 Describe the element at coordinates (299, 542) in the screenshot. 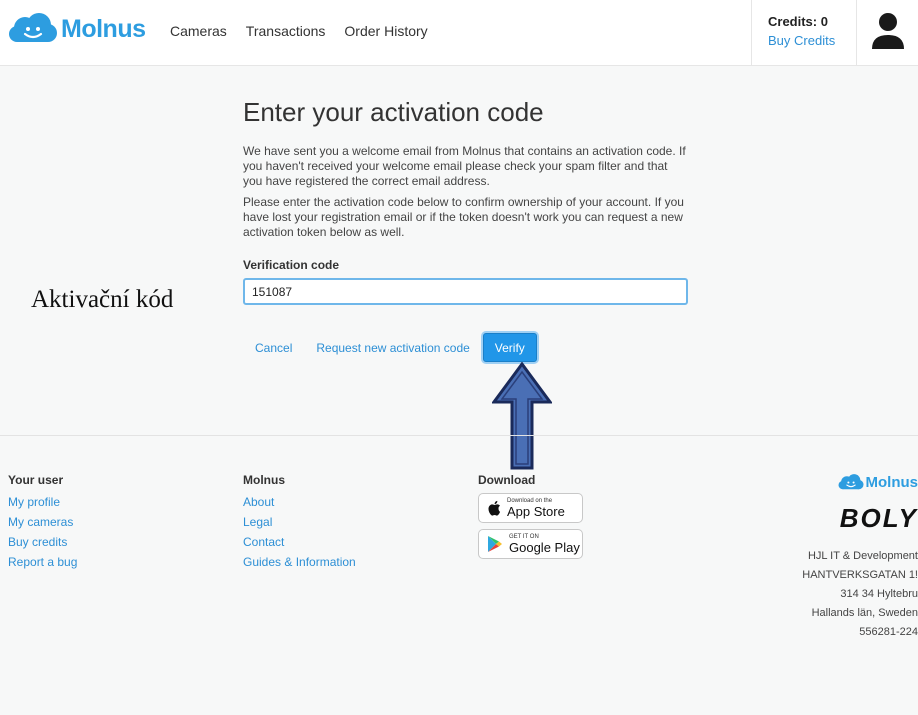

I see `footer-link-contact: Contact` at that location.